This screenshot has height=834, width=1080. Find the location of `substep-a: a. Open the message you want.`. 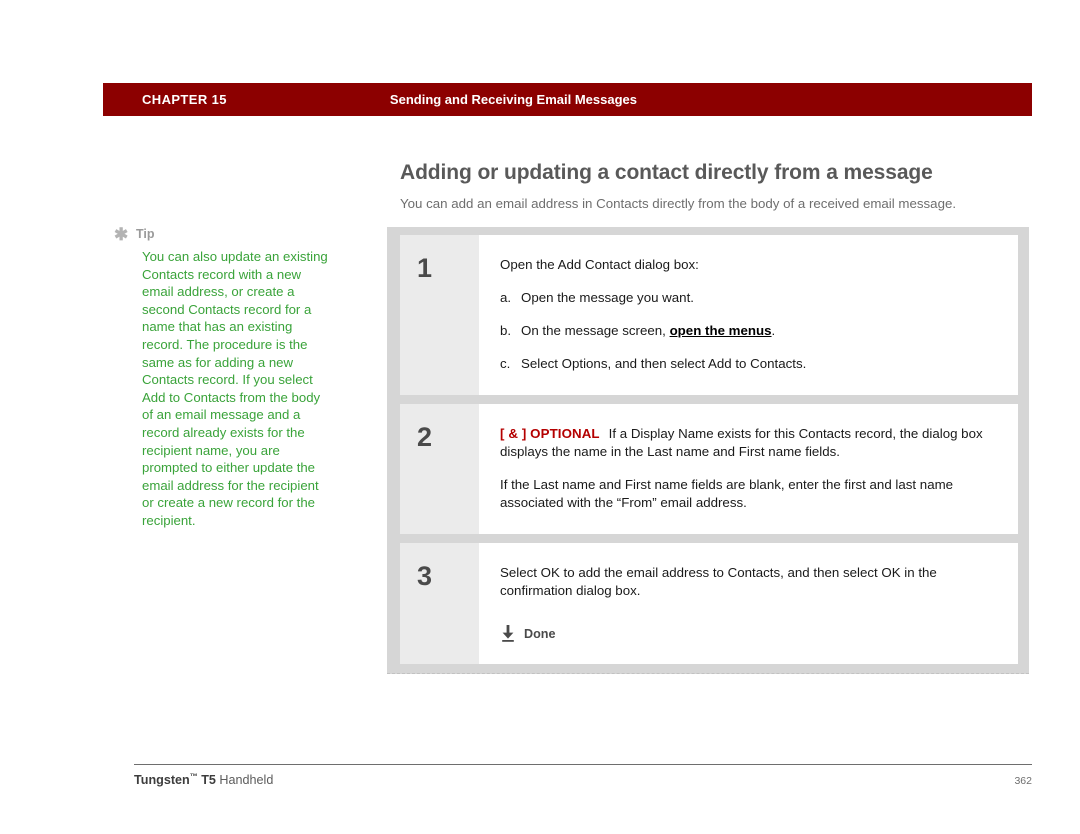

substep-a: a. Open the message you want. is located at coordinates (747, 298).